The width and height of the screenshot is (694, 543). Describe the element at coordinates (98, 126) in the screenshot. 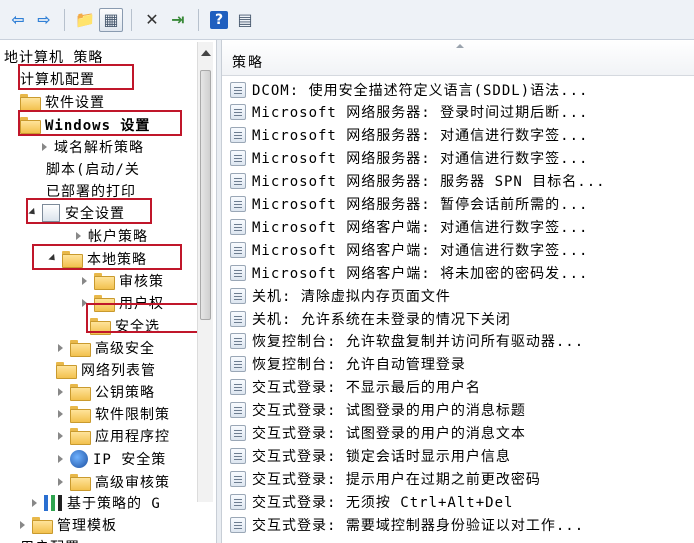

I see `tree-item-label: Windows 设置` at that location.